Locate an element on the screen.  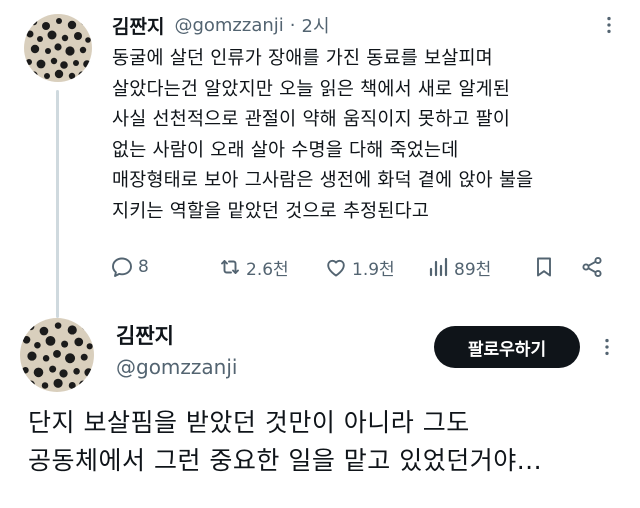
more-button is located at coordinates (609, 25).